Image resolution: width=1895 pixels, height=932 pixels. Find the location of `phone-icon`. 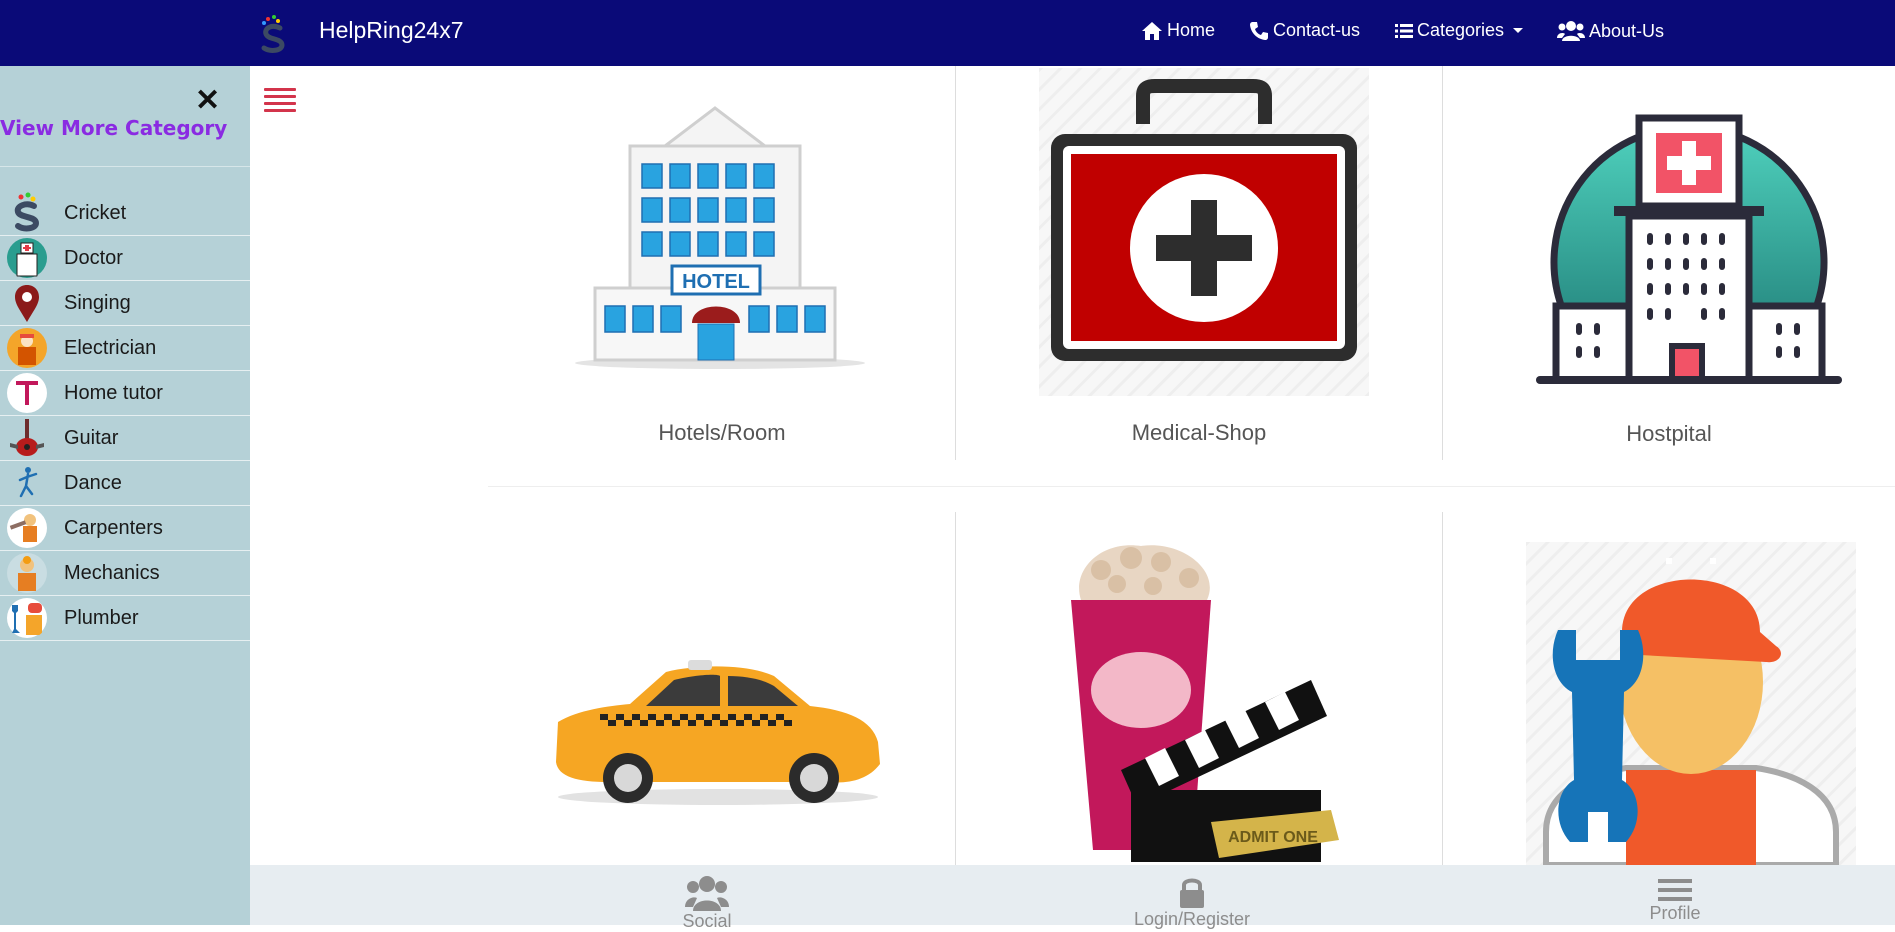

phone-icon is located at coordinates (1259, 30).